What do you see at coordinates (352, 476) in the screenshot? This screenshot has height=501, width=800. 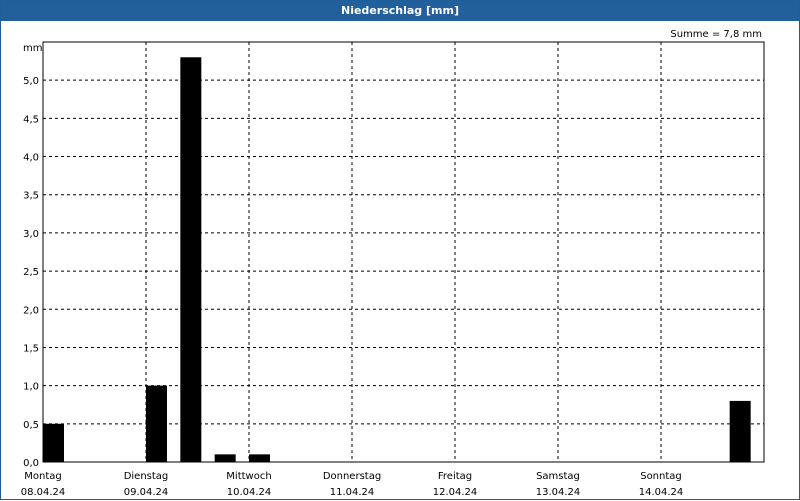 I see `x-tick-weekday: Donnerstag` at bounding box center [352, 476].